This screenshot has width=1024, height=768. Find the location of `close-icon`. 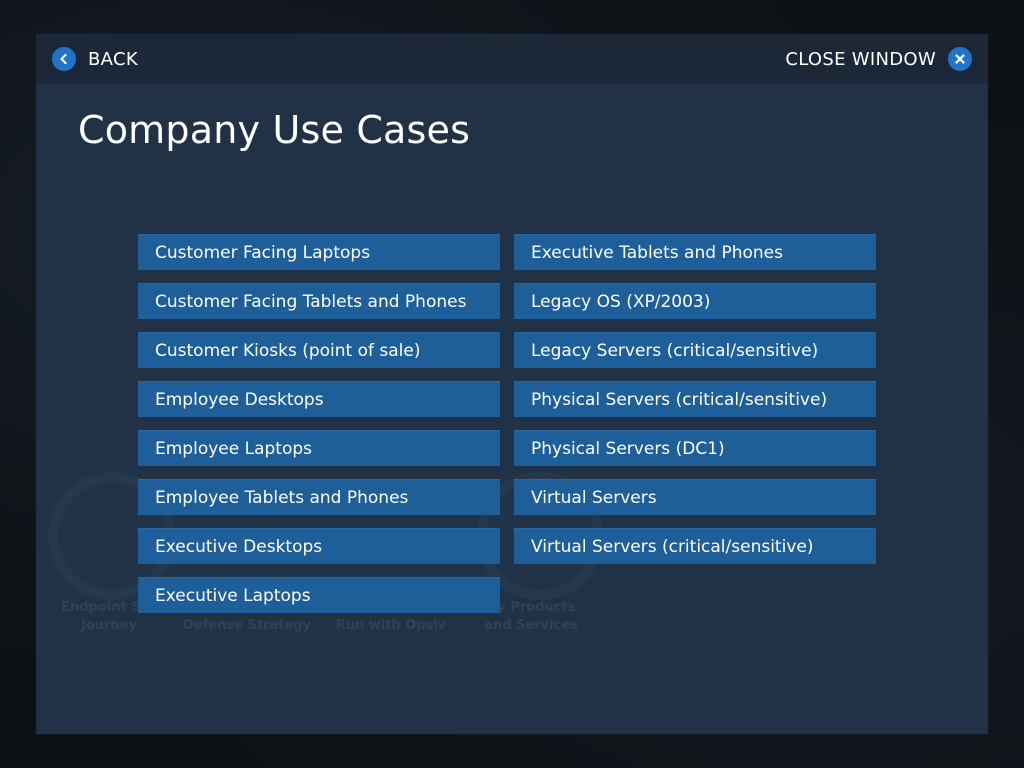

close-icon is located at coordinates (960, 59).